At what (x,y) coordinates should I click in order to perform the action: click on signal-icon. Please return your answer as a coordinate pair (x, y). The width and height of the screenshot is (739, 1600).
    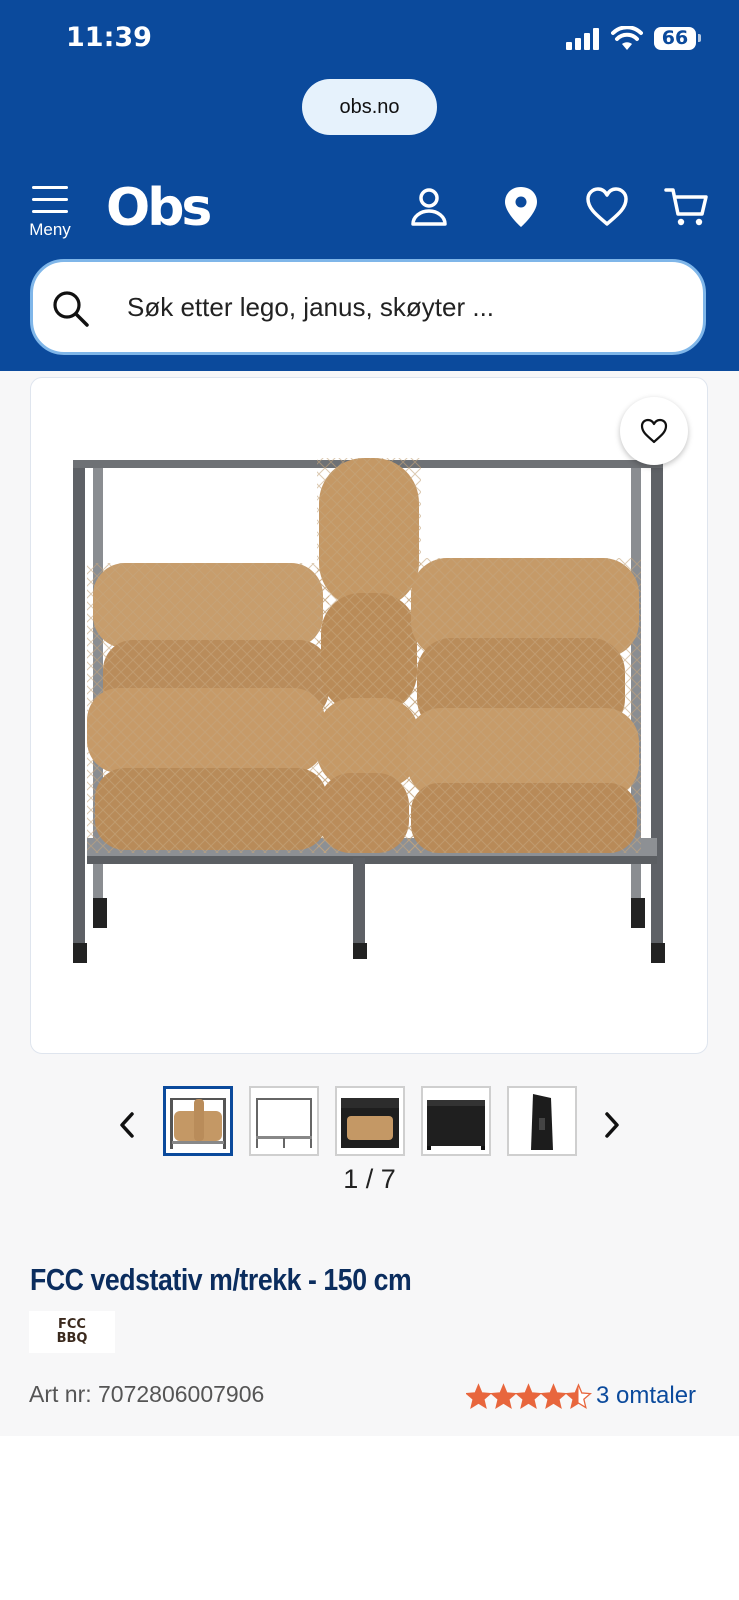
    Looking at the image, I should click on (585, 39).